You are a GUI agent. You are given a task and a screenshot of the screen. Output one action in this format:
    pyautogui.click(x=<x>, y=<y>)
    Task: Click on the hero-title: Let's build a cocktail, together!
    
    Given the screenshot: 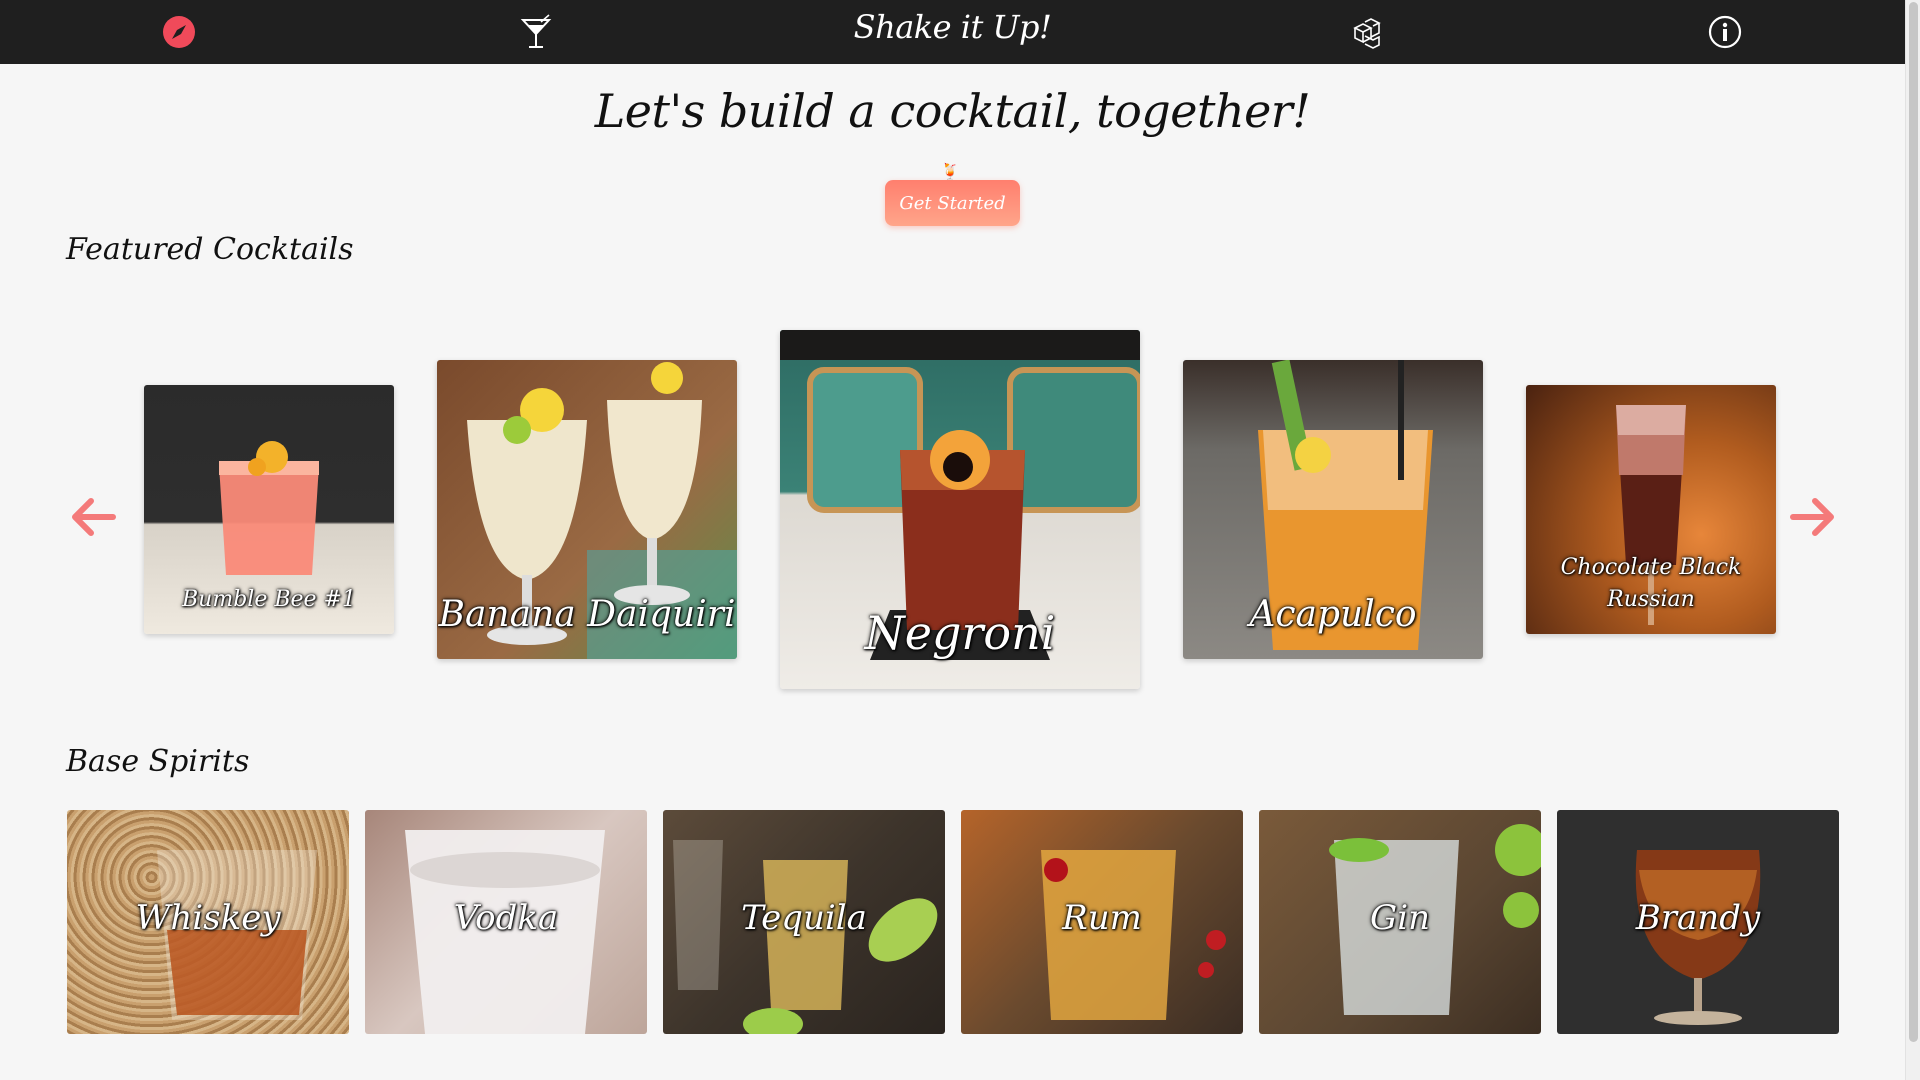 What is the action you would take?
    pyautogui.click(x=952, y=111)
    